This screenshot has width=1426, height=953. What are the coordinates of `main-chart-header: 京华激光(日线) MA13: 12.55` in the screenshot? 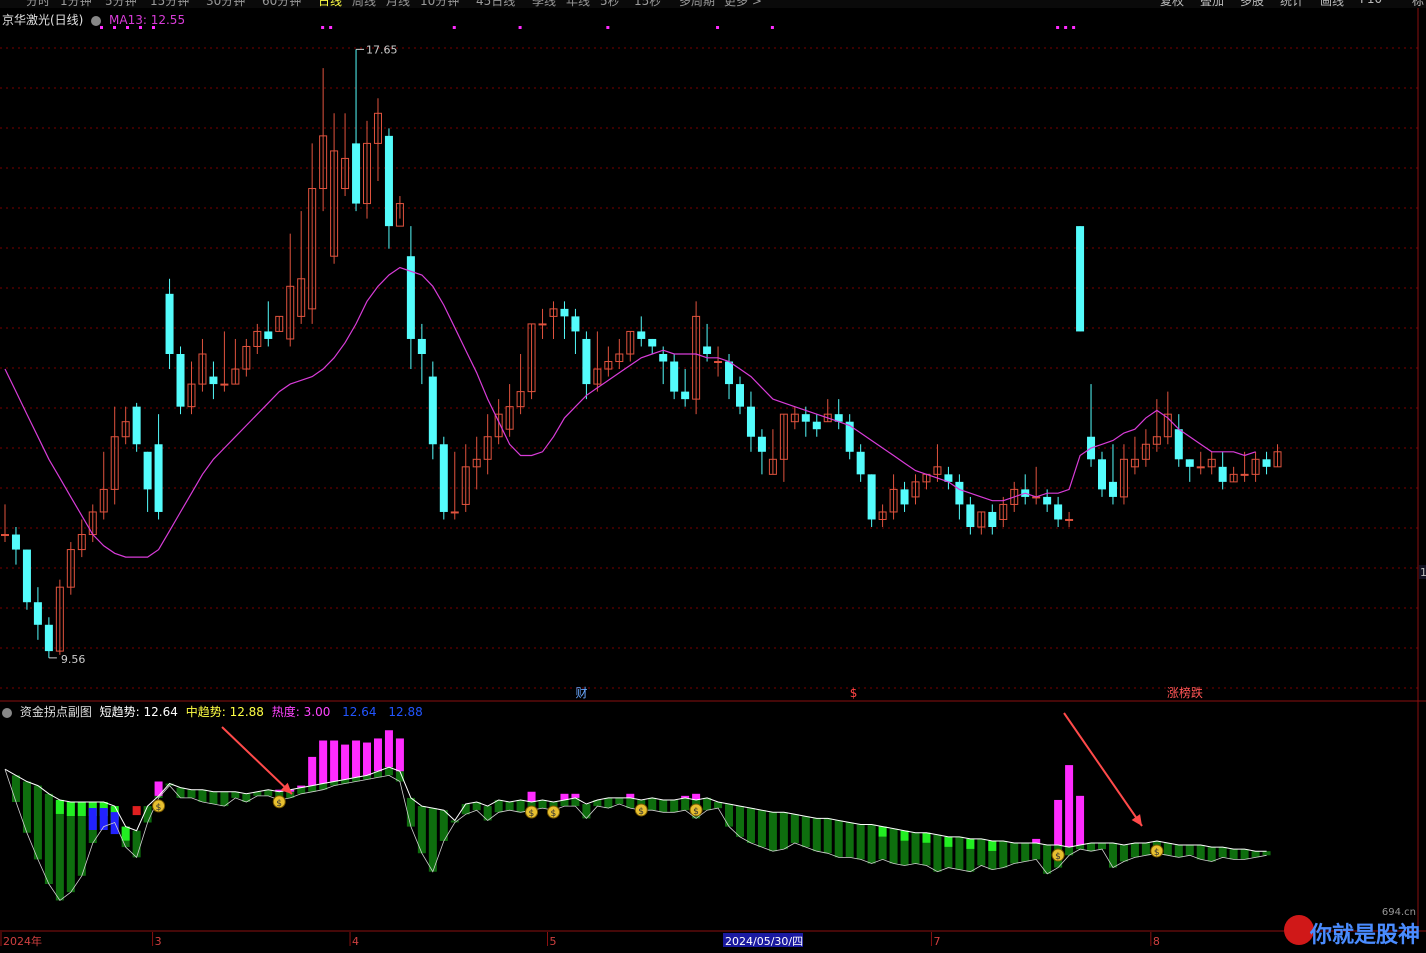 It's located at (93, 19).